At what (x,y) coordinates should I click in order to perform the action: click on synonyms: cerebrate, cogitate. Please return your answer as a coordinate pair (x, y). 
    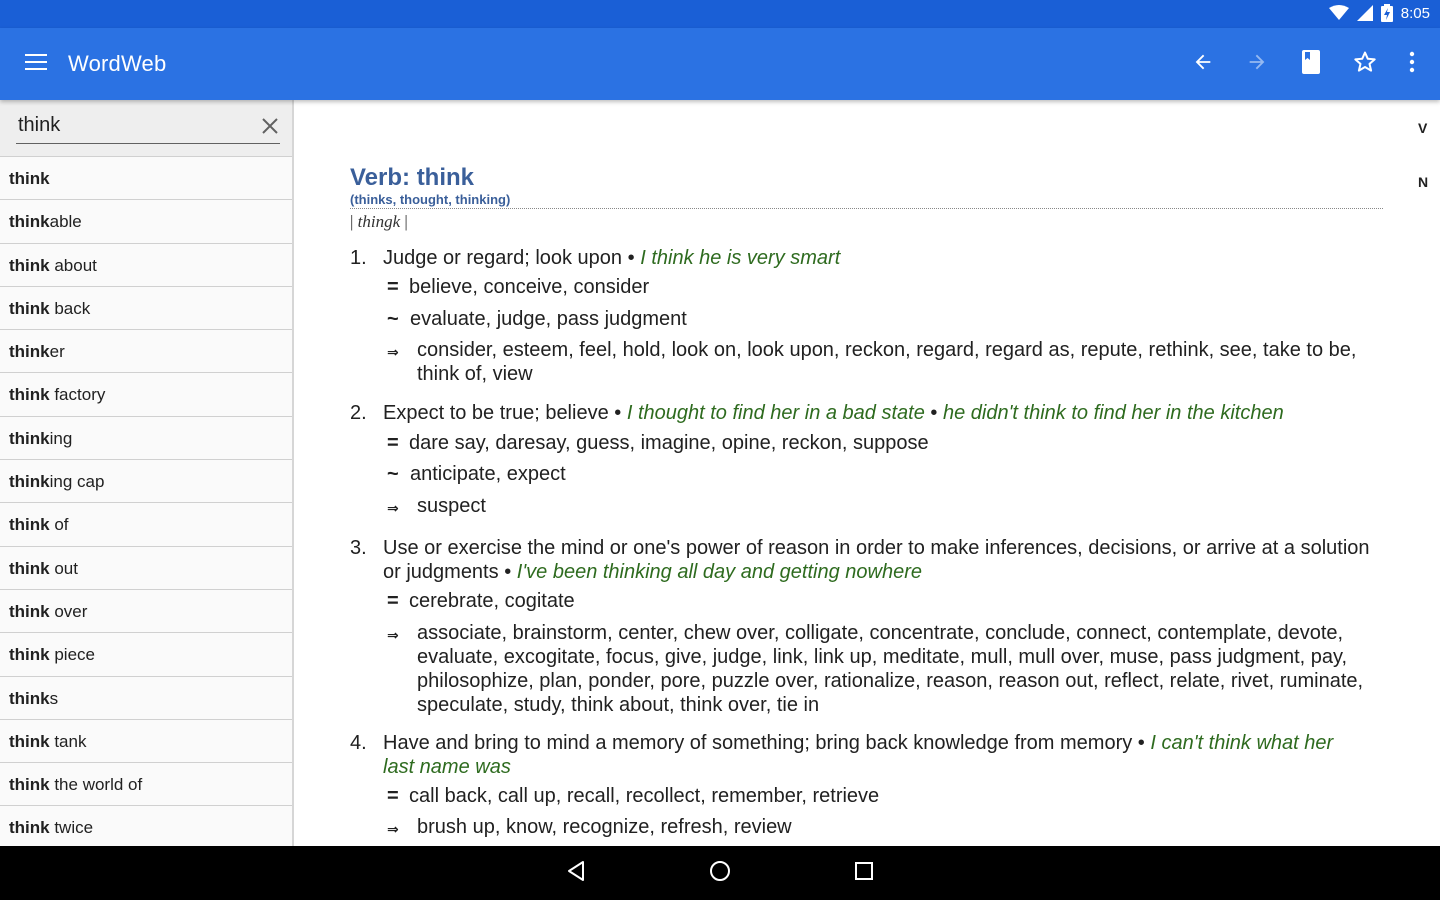
    Looking at the image, I should click on (884, 601).